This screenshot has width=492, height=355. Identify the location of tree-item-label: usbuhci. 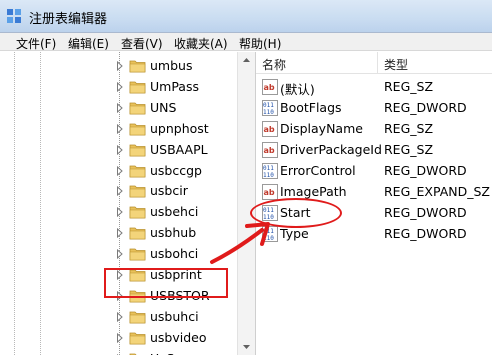
(174, 316).